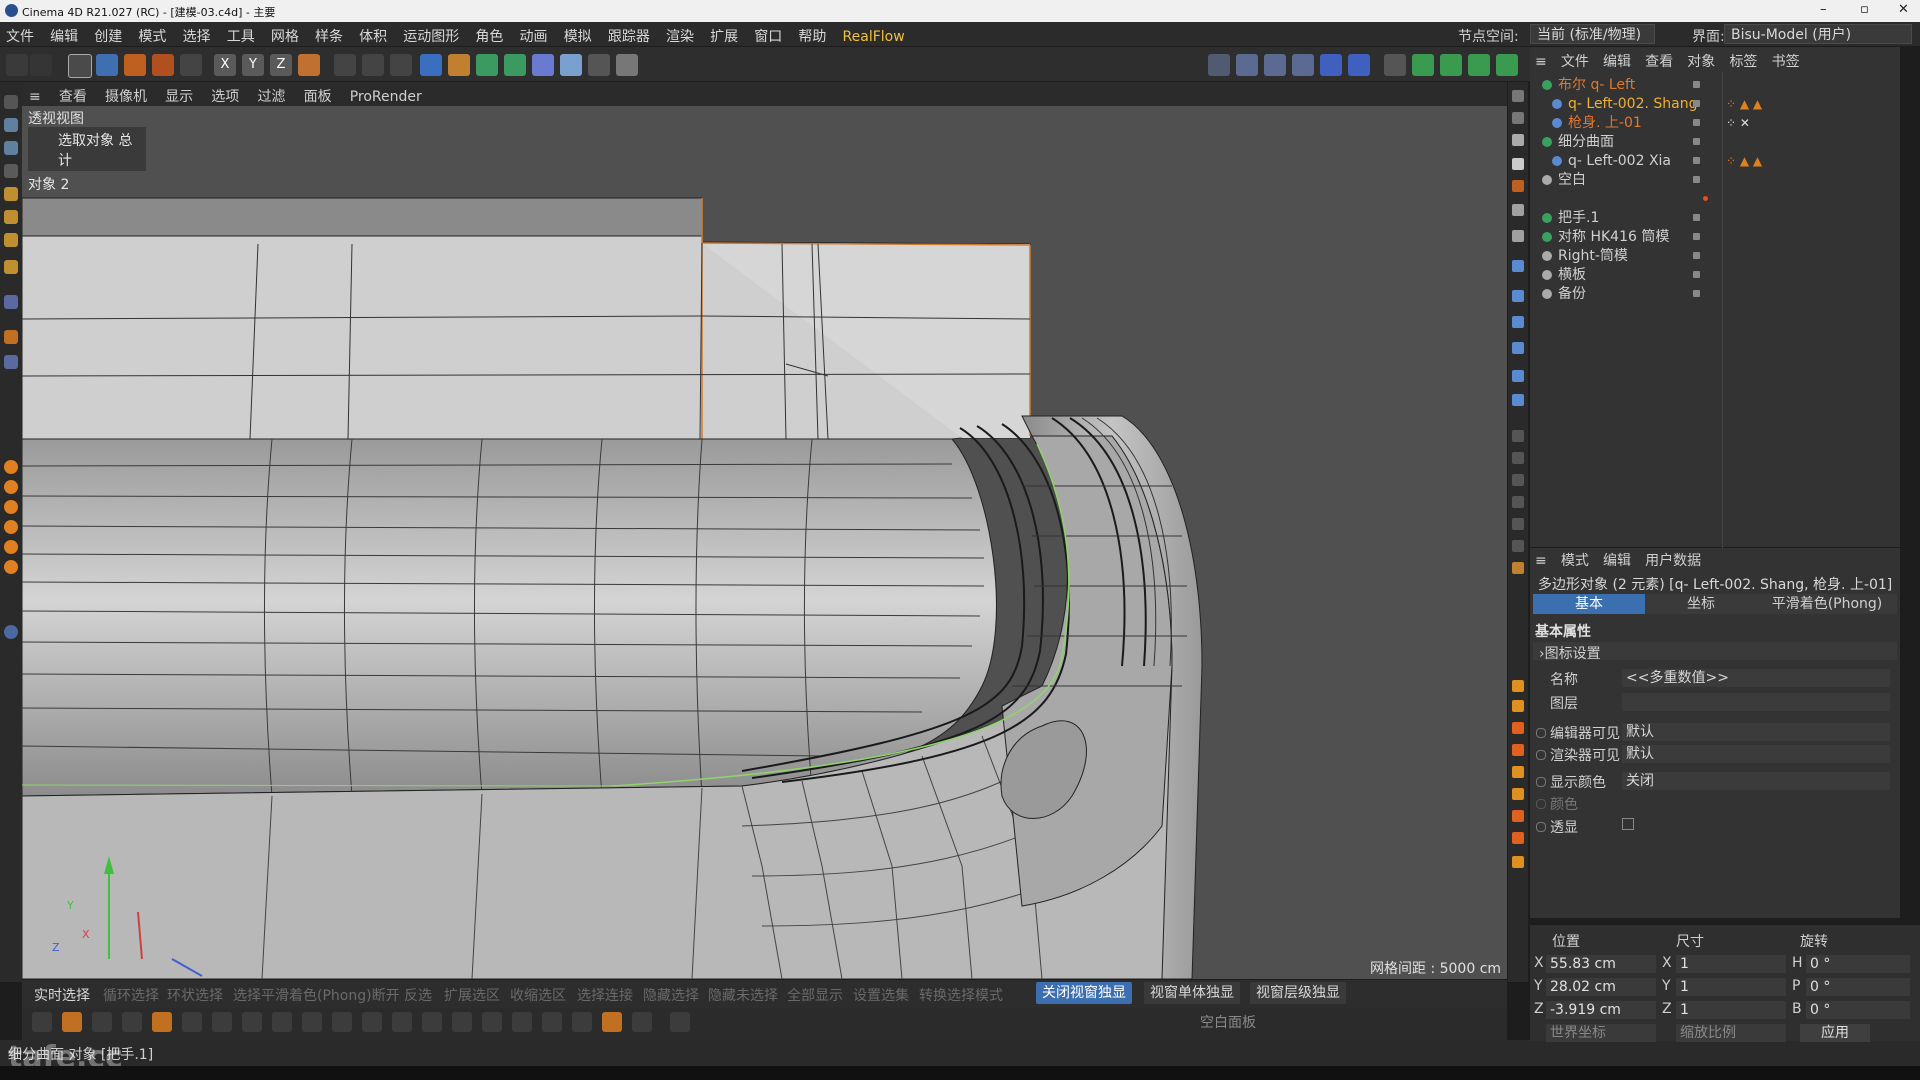  I want to click on y-axis-lock-icon: Y, so click(253, 65).